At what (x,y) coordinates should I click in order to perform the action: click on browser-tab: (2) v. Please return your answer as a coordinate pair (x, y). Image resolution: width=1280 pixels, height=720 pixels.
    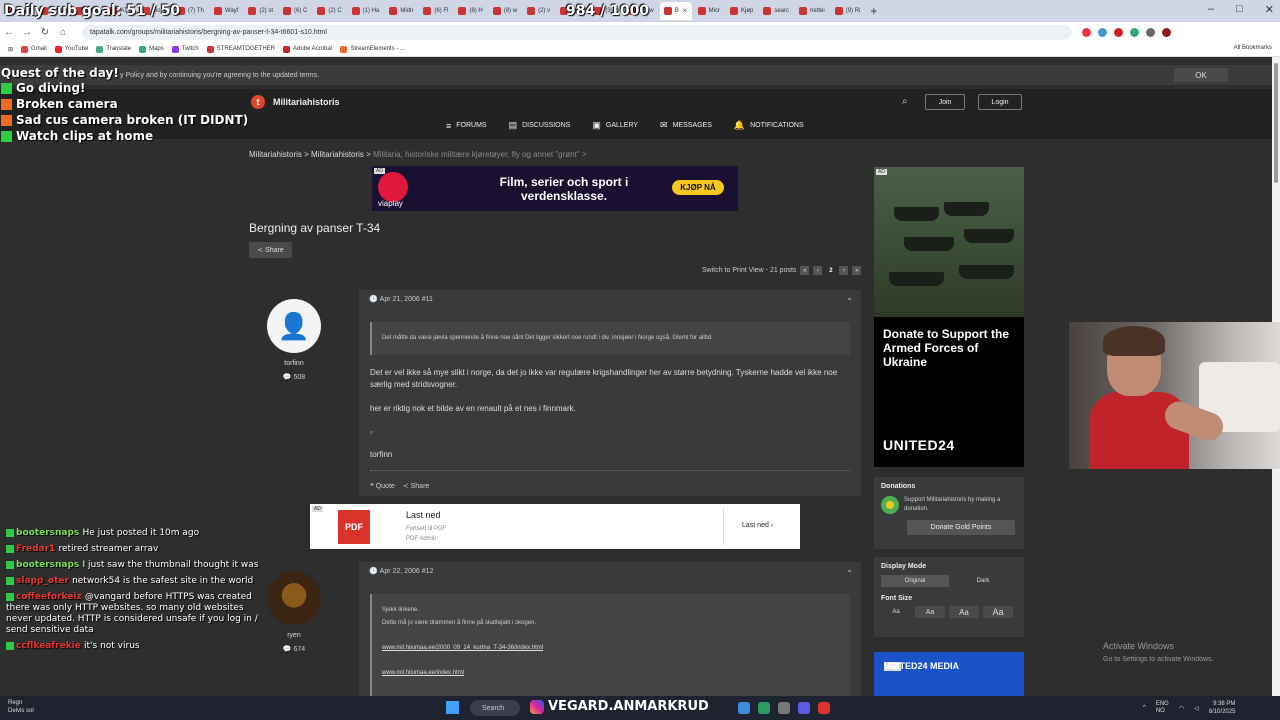
    Looking at the image, I should click on (538, 11).